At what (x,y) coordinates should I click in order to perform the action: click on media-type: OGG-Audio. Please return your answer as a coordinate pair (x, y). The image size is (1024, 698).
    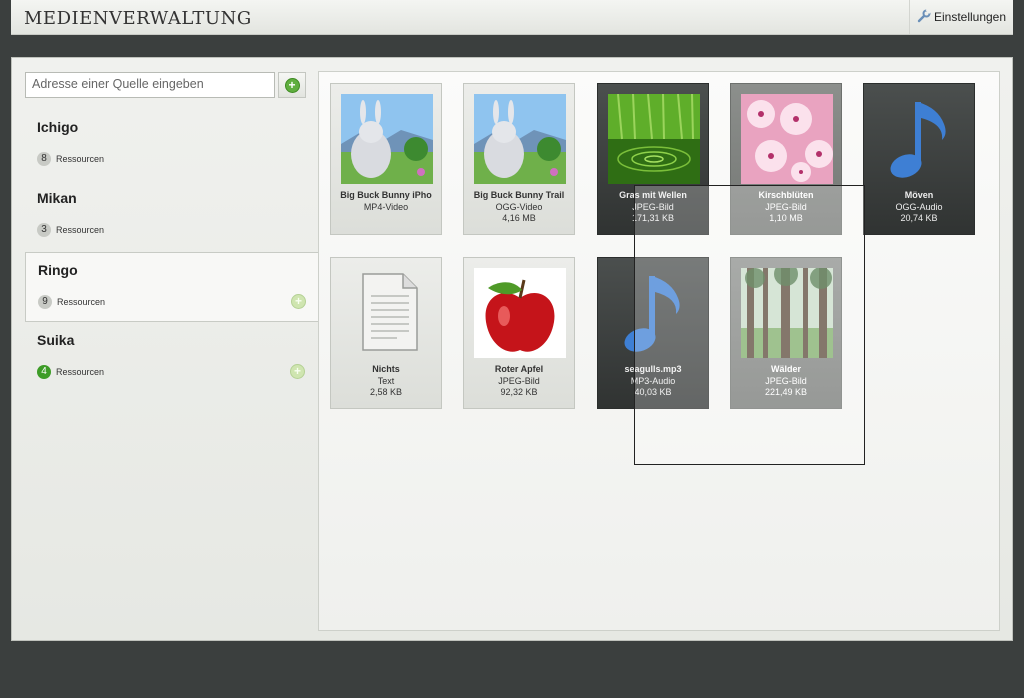
    Looking at the image, I should click on (919, 207).